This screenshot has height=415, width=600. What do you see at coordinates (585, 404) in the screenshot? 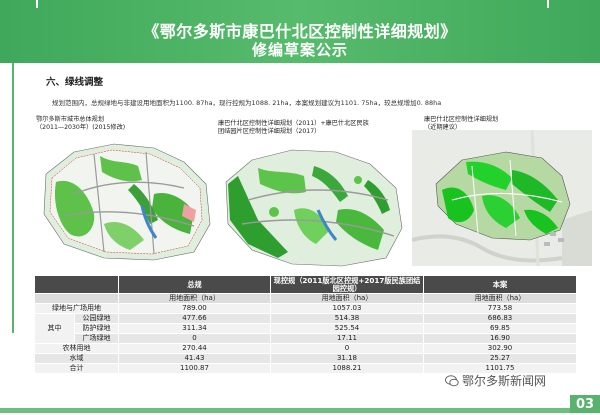
I see `page-number: 03` at bounding box center [585, 404].